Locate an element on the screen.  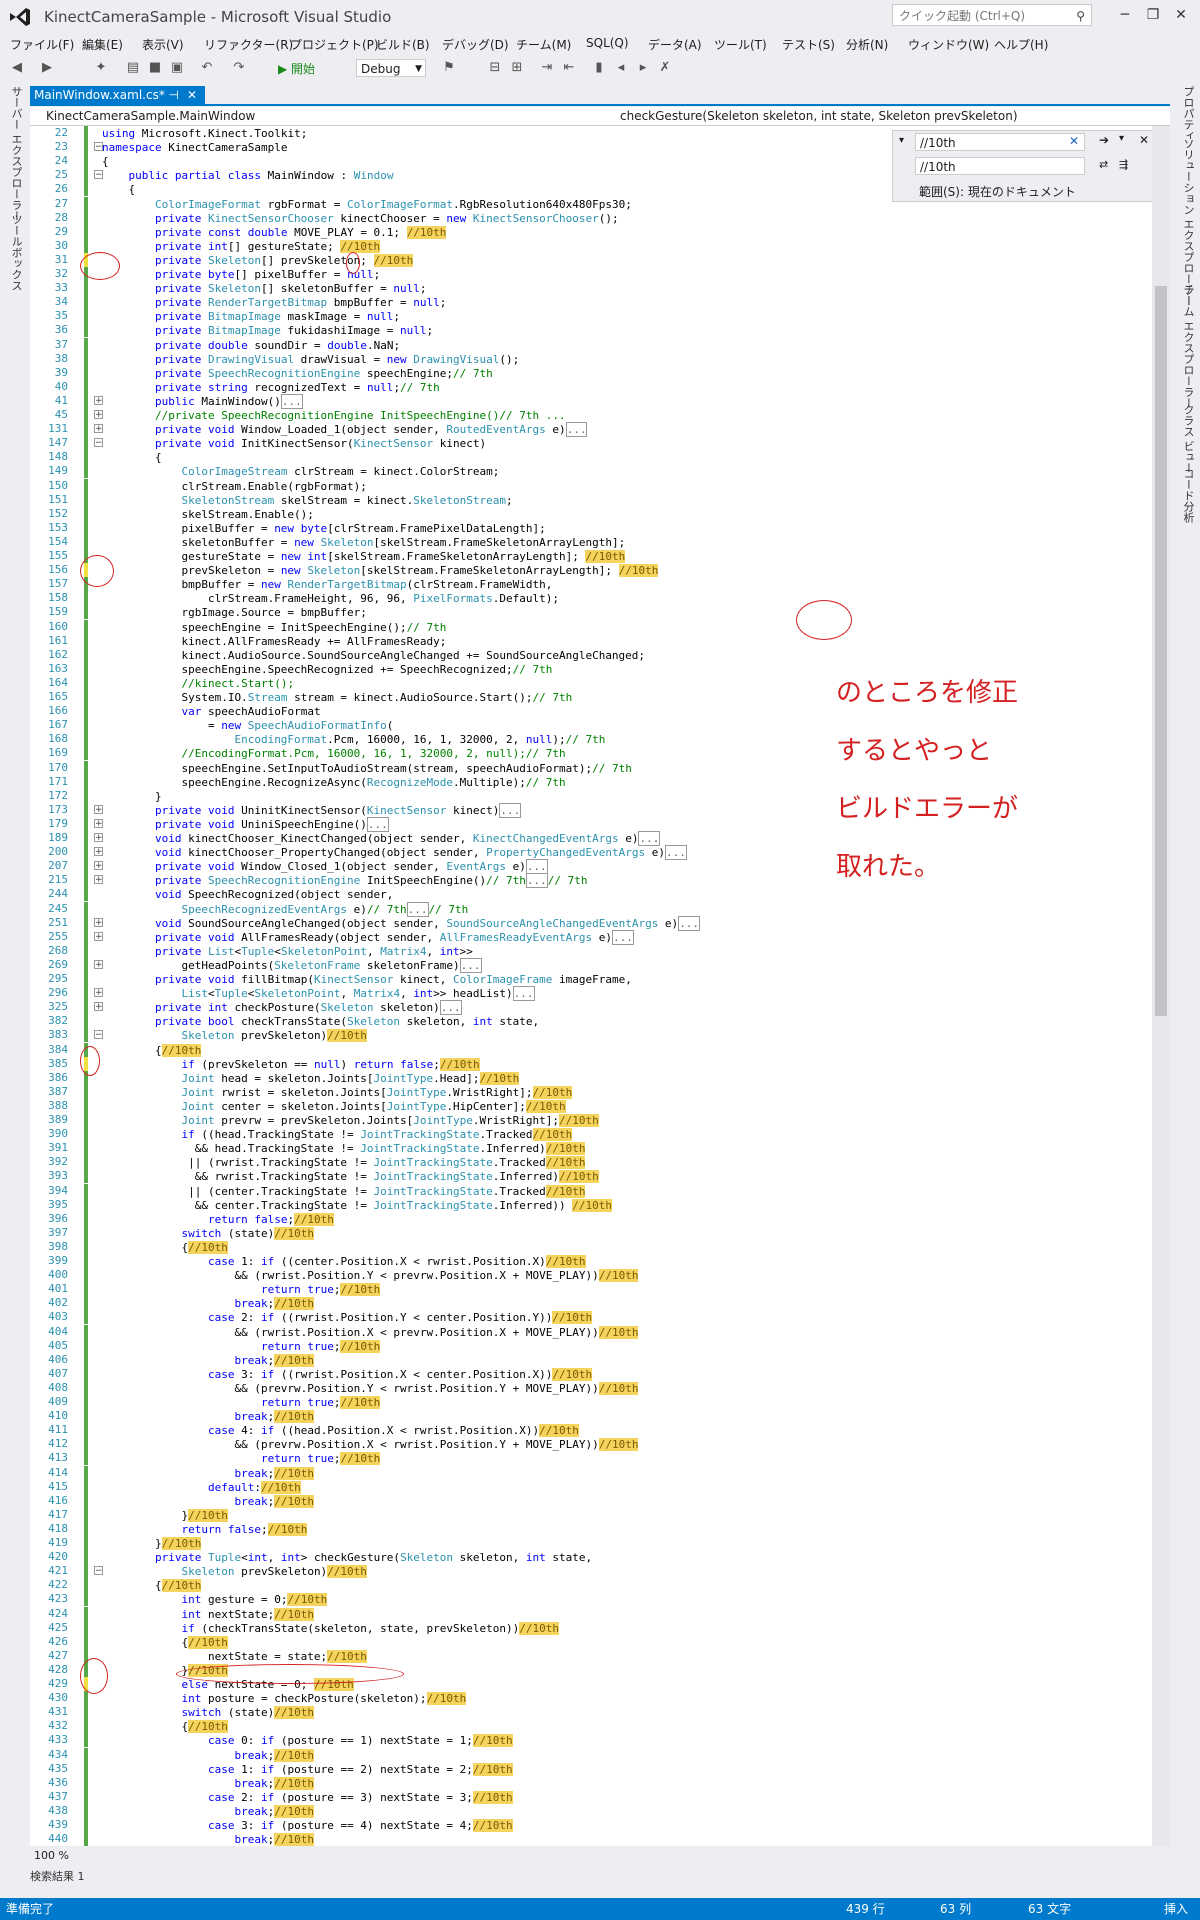
back-icon: ◀ is located at coordinates (17, 68).